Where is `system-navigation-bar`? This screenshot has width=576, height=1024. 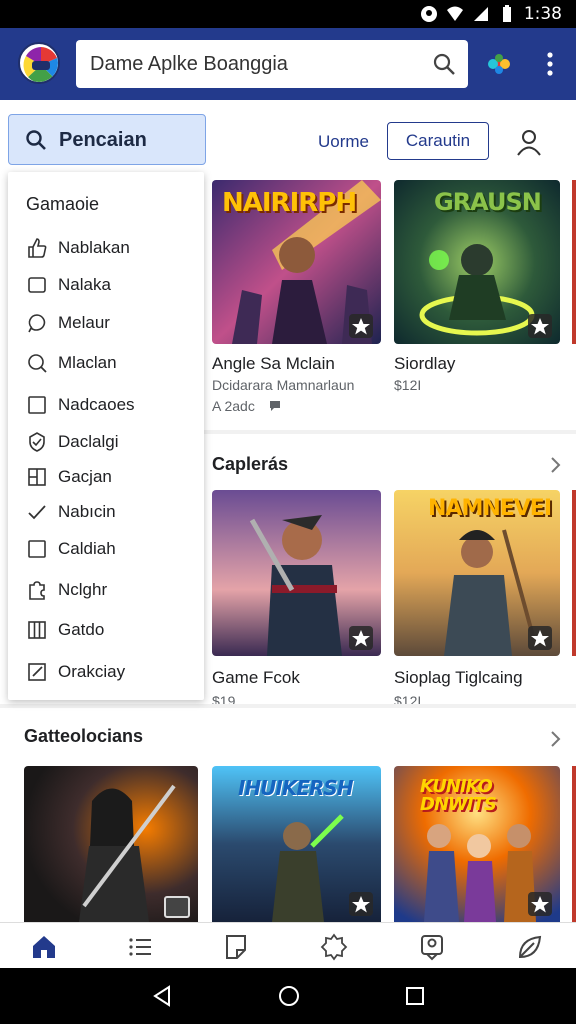 system-navigation-bar is located at coordinates (288, 996).